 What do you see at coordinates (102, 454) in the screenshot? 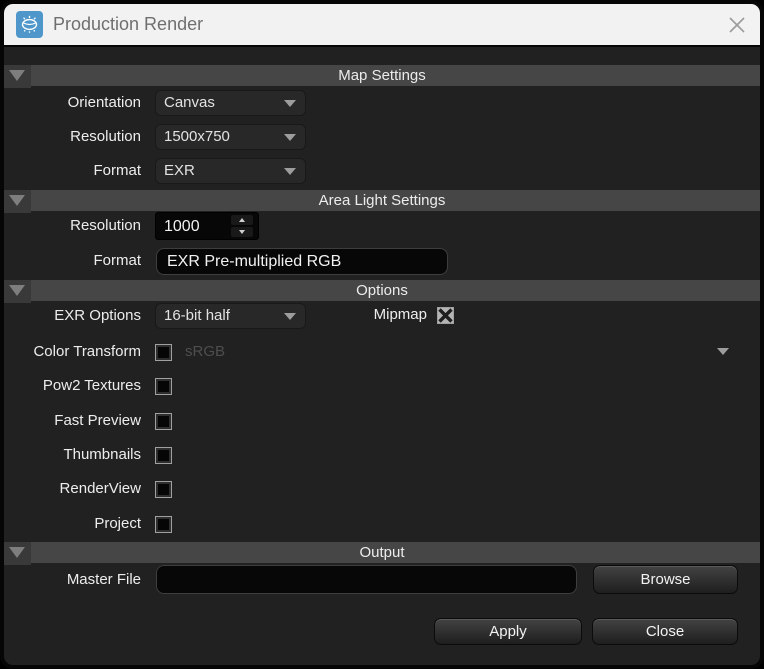
I see `thumbnails-label: Thumbnails` at bounding box center [102, 454].